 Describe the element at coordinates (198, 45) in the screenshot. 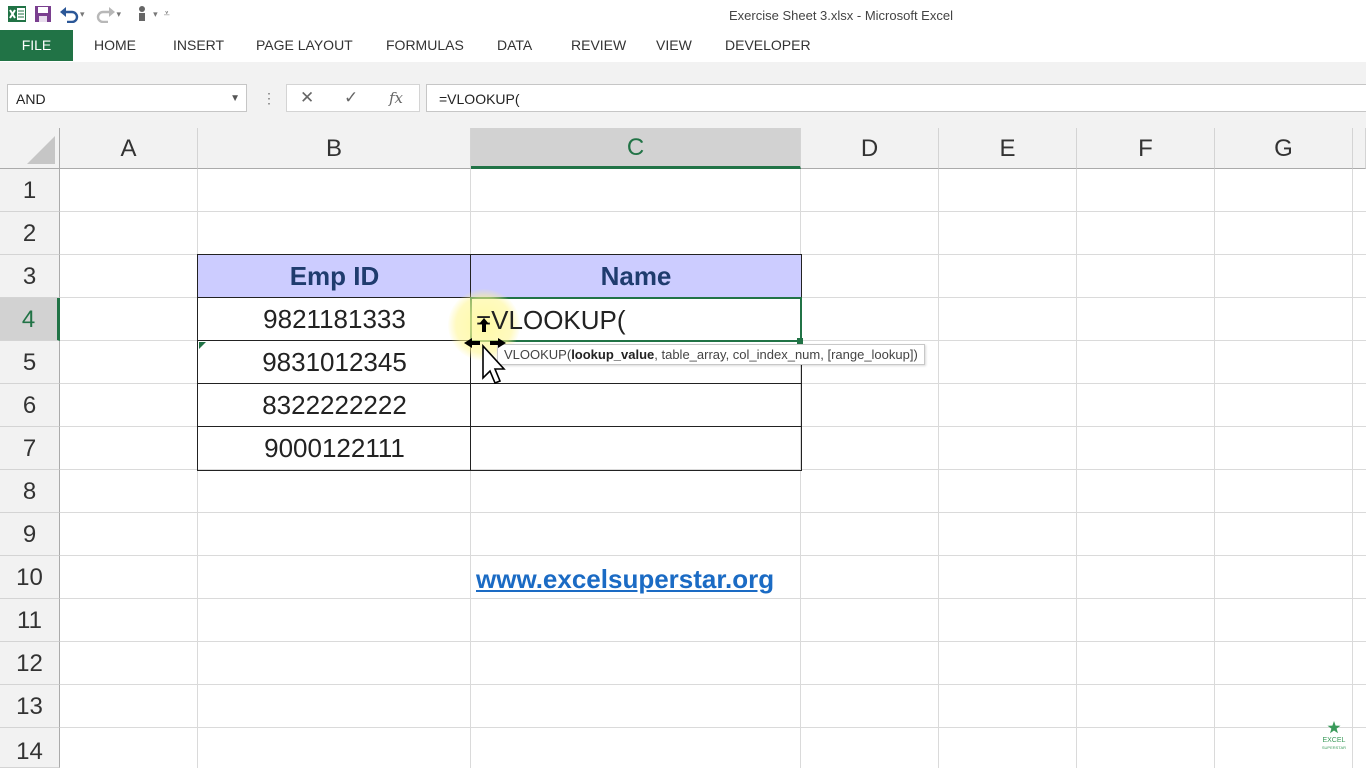

I see `tab-insert: INSERT` at that location.